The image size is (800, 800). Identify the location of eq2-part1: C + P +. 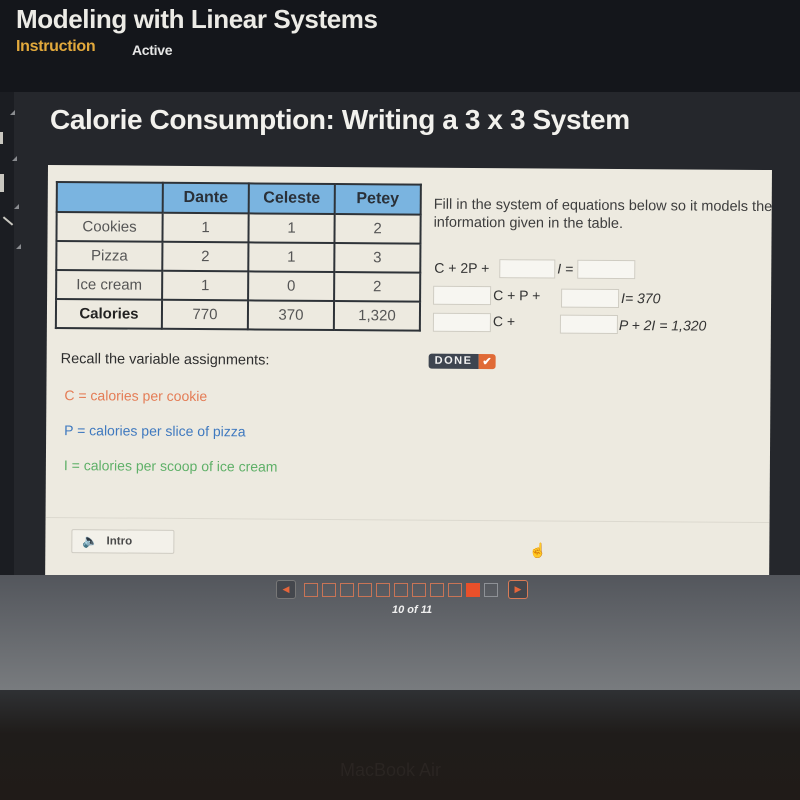
(517, 295).